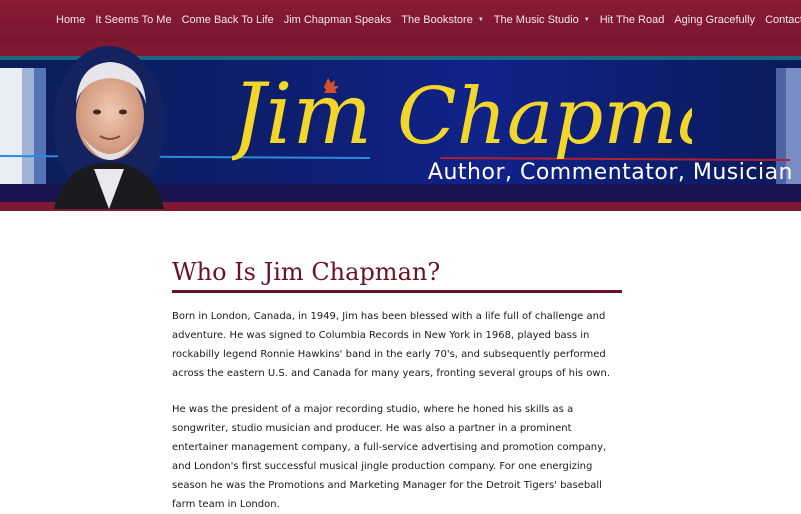 The width and height of the screenshot is (801, 514). Describe the element at coordinates (109, 127) in the screenshot. I see `author-portrait` at that location.